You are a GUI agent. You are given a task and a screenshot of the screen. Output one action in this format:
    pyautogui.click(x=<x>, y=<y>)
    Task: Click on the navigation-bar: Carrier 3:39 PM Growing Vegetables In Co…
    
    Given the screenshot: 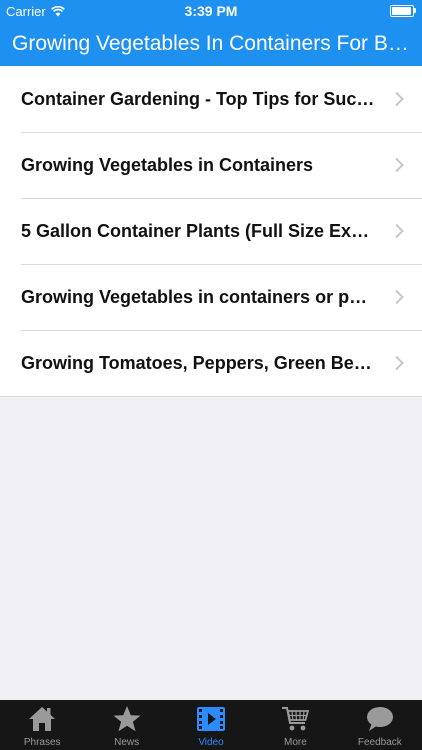 What is the action you would take?
    pyautogui.click(x=211, y=33)
    